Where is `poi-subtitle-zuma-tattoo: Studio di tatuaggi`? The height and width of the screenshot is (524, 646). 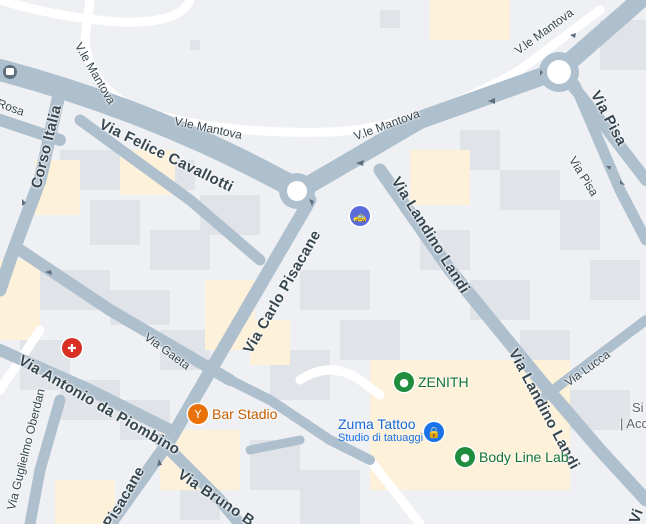 poi-subtitle-zuma-tattoo: Studio di tatuaggi is located at coordinates (381, 438).